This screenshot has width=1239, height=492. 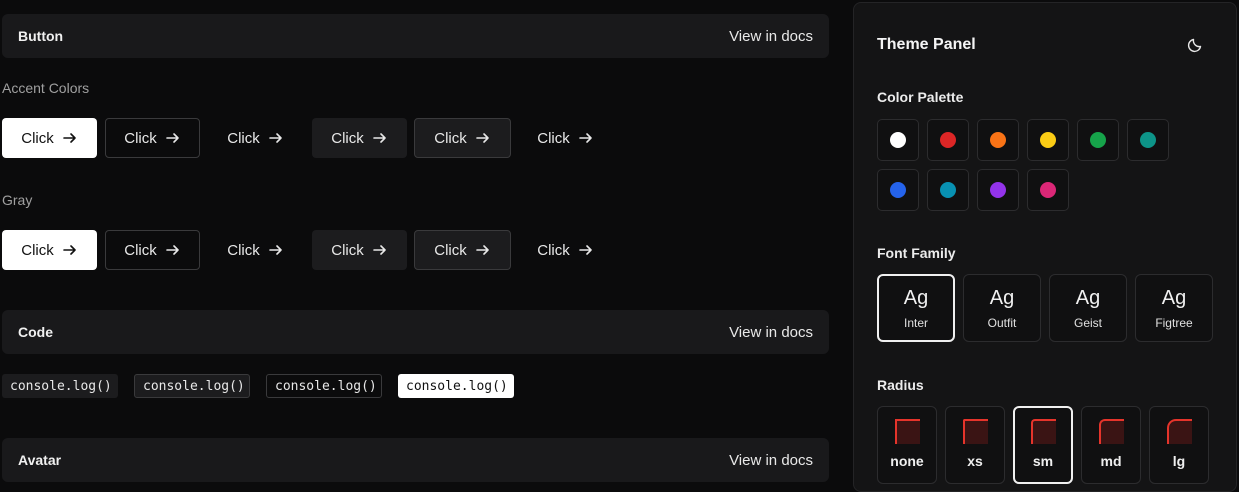 What do you see at coordinates (1043, 445) in the screenshot?
I see `radius-option-sm: sm` at bounding box center [1043, 445].